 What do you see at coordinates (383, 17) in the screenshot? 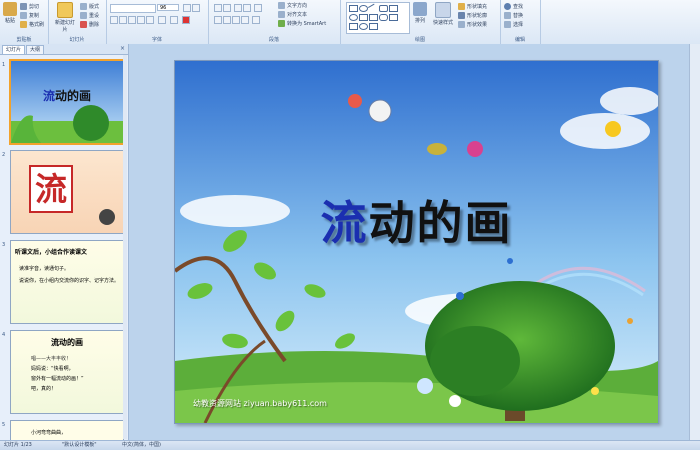
I see `callout-shape-icon` at bounding box center [383, 17].